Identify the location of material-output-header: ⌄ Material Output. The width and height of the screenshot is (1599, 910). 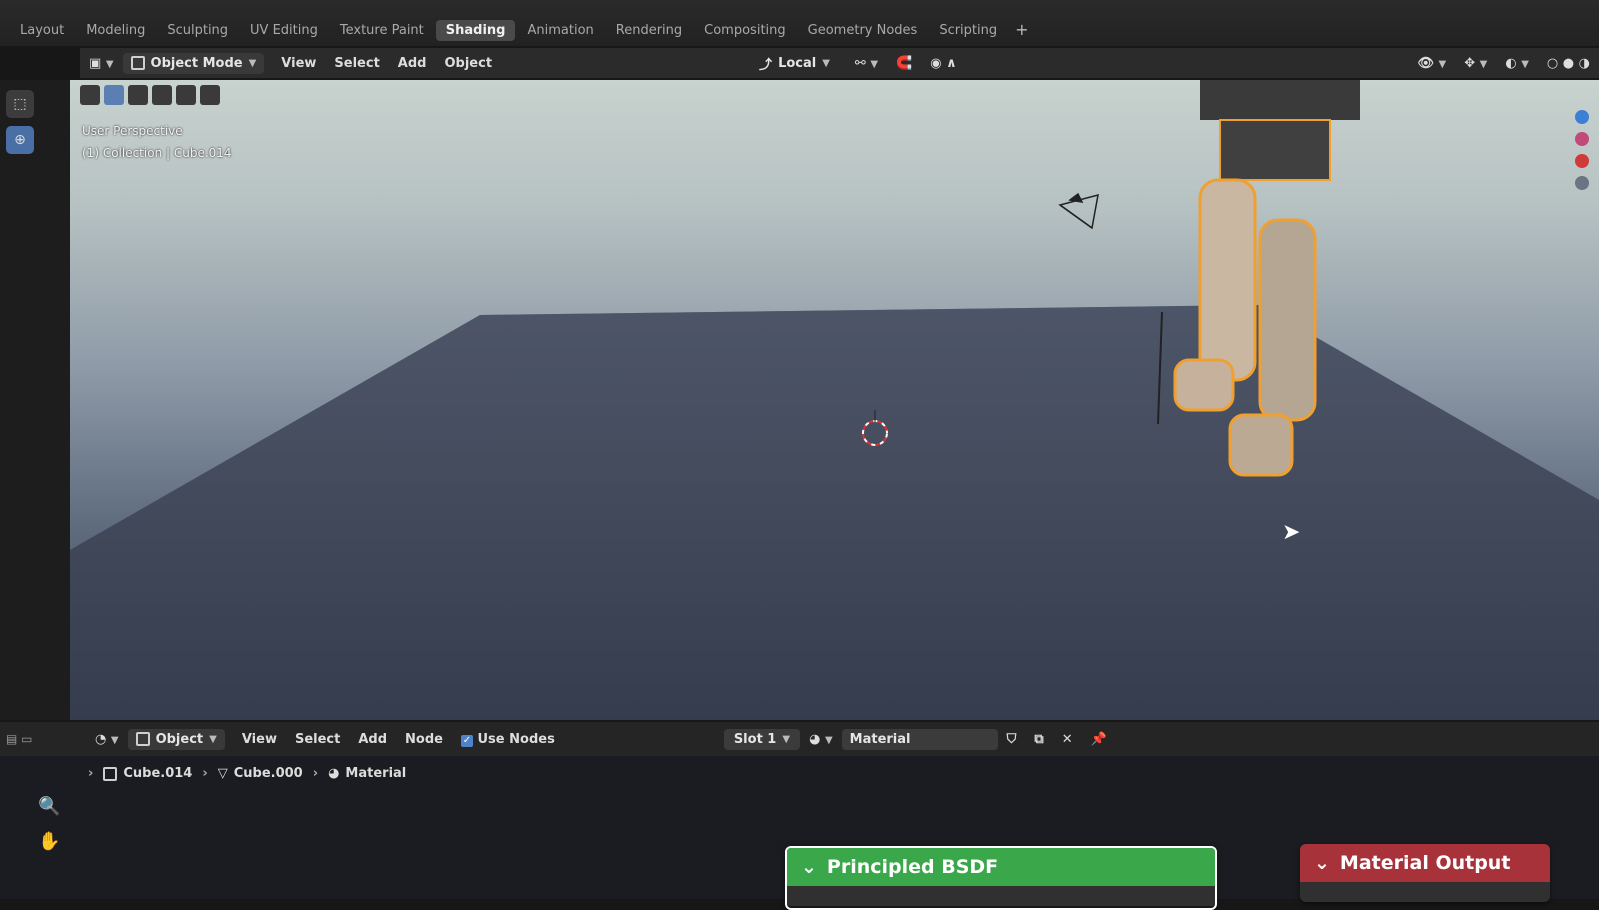
(1425, 863).